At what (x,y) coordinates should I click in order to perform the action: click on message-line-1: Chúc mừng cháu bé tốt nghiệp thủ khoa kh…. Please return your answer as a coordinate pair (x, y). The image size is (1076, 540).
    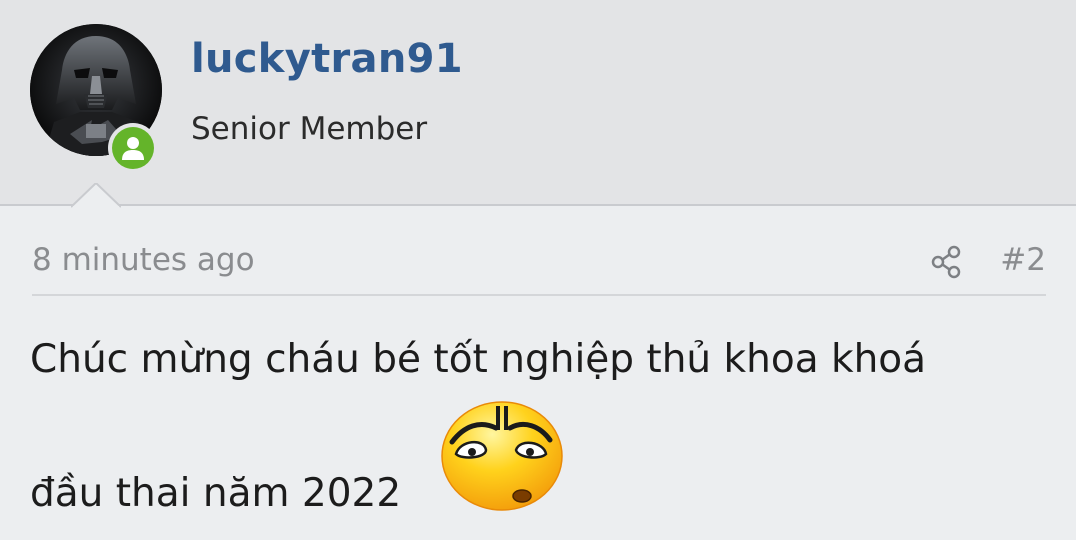
    Looking at the image, I should click on (478, 359).